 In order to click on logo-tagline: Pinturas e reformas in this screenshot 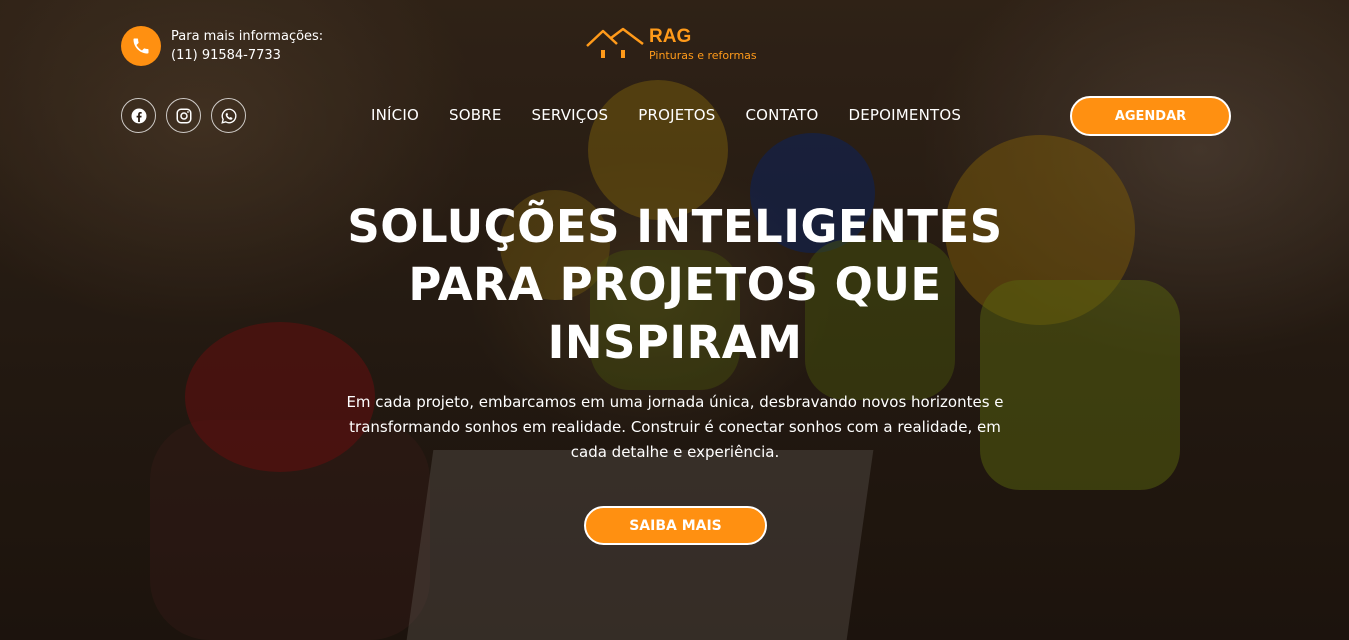, I will do `click(703, 55)`.